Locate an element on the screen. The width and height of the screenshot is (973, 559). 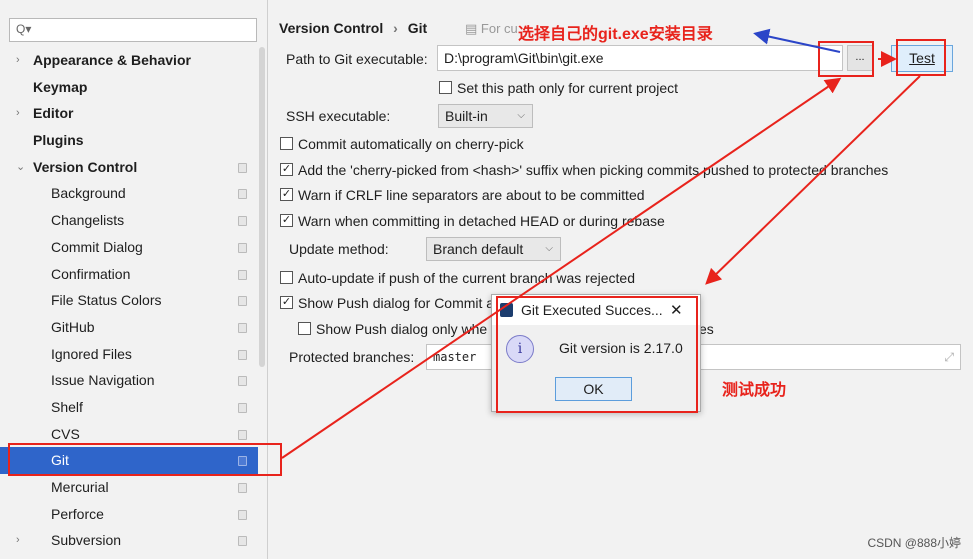
sidebar-item-github: GitHub is located at coordinates (129, 327).